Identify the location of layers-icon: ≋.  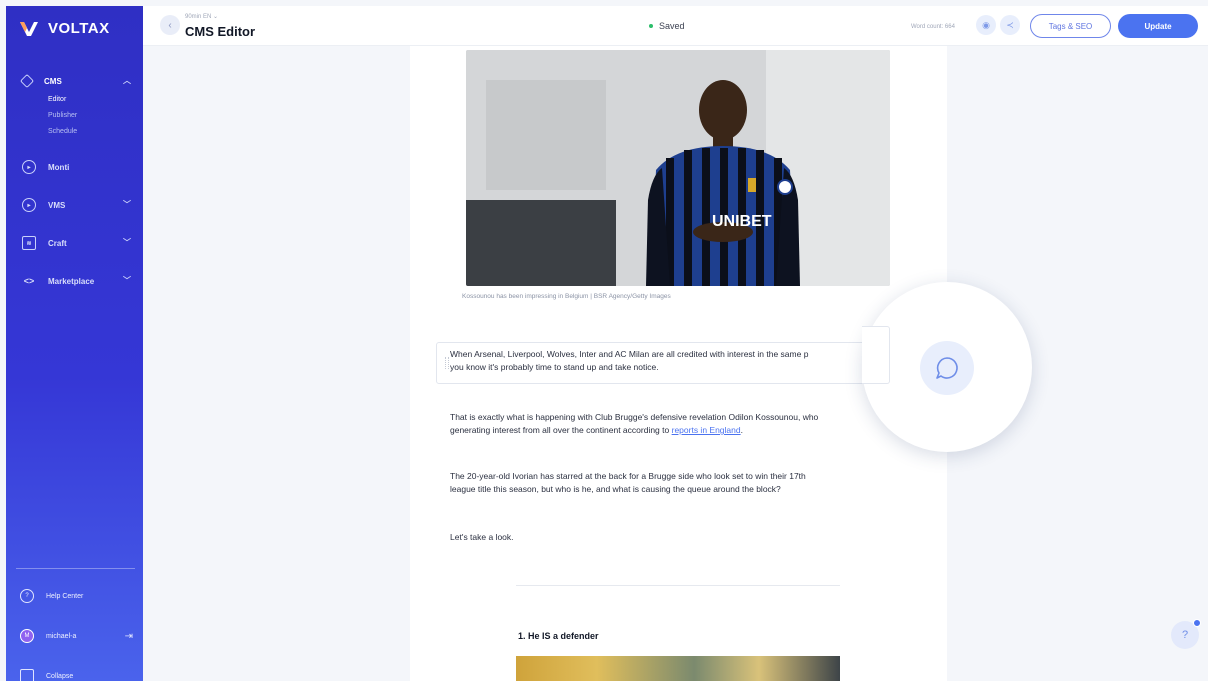
(29, 243).